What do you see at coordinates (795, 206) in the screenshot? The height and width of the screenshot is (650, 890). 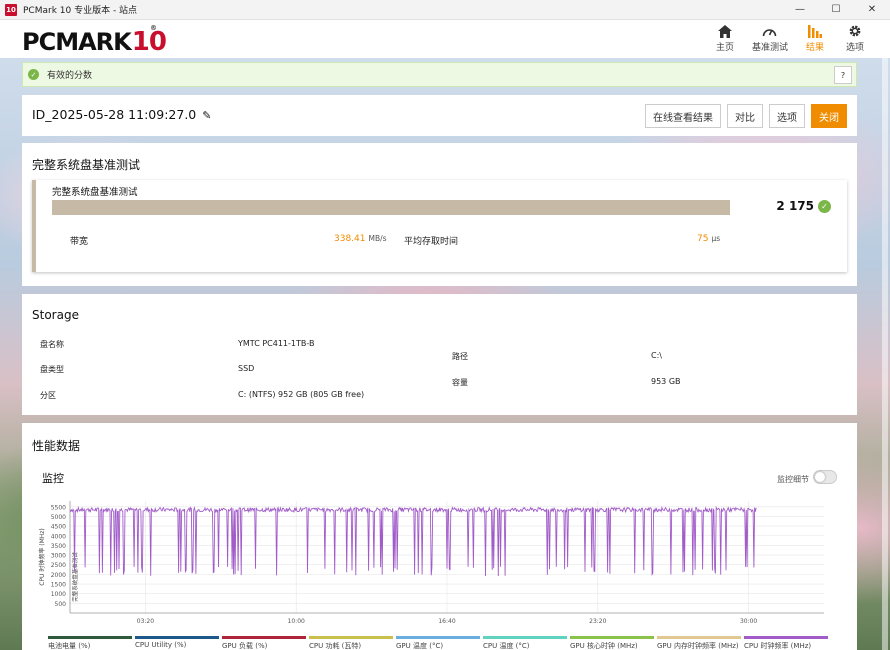 I see `score-value: 2 175` at bounding box center [795, 206].